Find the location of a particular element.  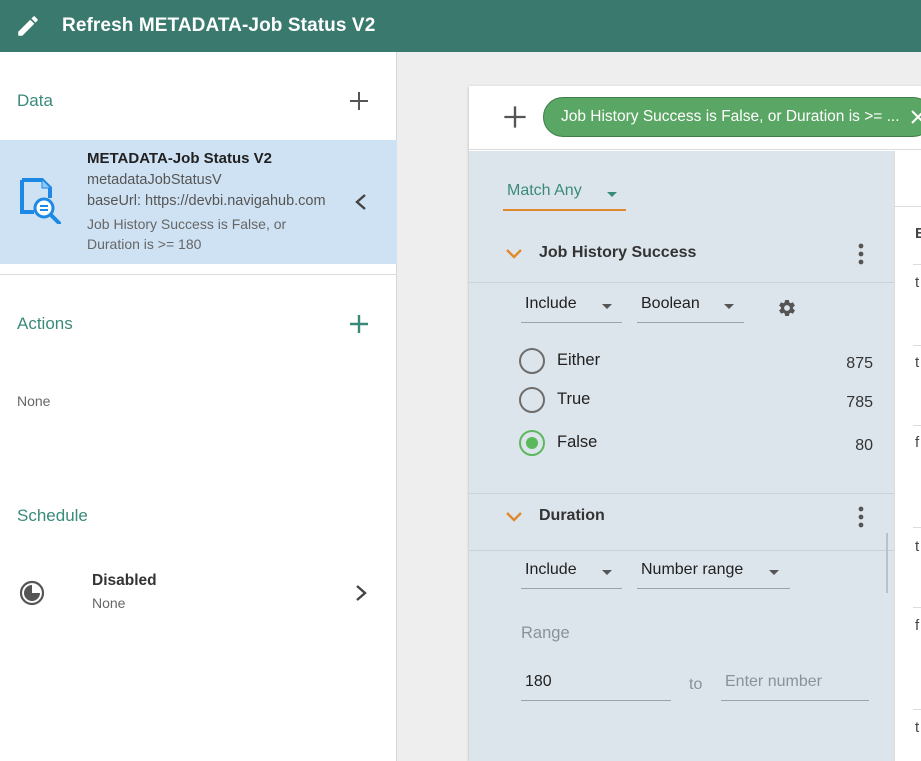

type-select: Boolean is located at coordinates (690, 305).